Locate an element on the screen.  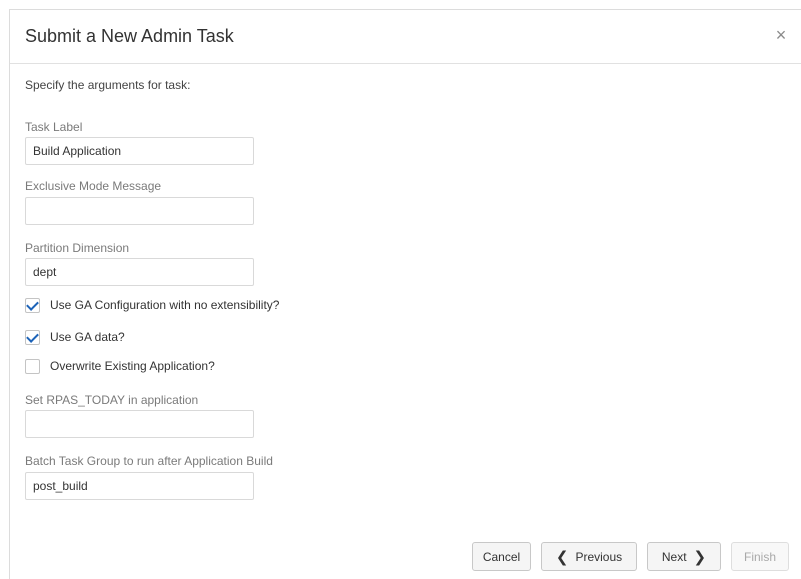
ga-config-checkbox is located at coordinates (32, 305).